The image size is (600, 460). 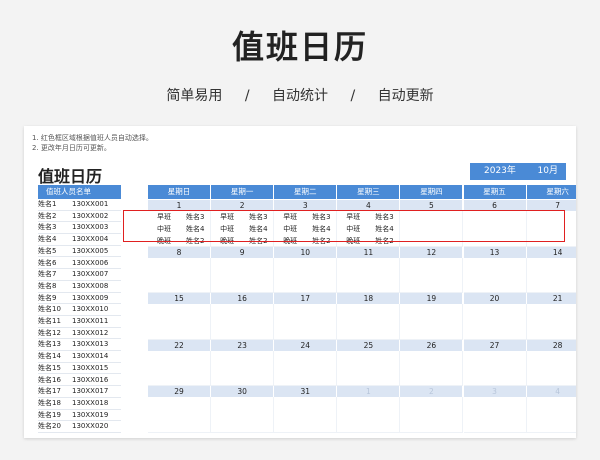 What do you see at coordinates (495, 205) in the screenshot?
I see `day-number: 6` at bounding box center [495, 205].